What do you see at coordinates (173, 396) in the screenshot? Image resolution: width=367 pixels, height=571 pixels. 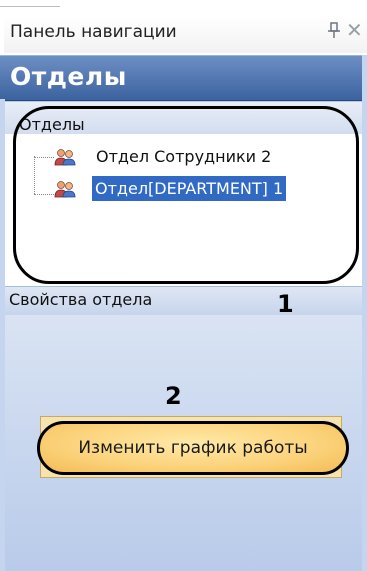 I see `callout-number-2: 2` at bounding box center [173, 396].